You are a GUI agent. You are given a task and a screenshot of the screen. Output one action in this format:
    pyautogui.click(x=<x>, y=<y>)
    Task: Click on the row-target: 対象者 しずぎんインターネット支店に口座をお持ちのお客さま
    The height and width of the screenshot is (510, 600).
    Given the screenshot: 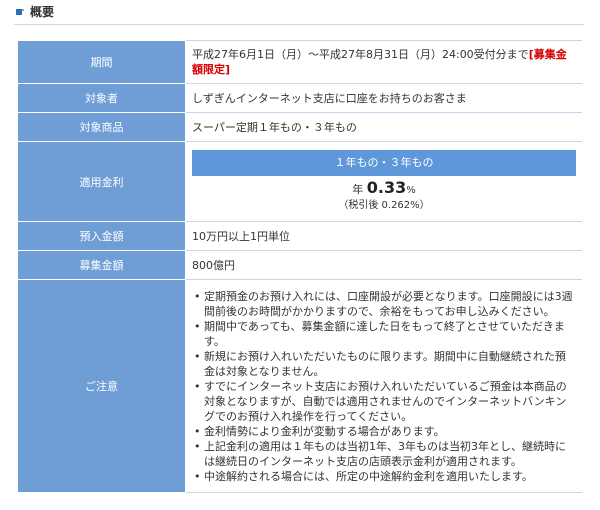 What is the action you would take?
    pyautogui.click(x=300, y=98)
    